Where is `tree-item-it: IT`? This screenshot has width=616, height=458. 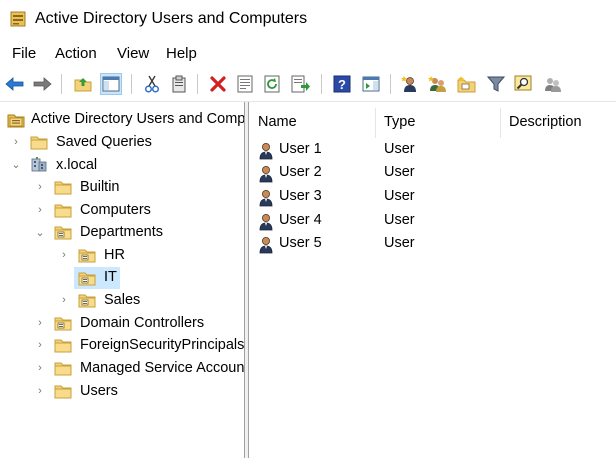
tree-item-it: IT is located at coordinates (110, 277).